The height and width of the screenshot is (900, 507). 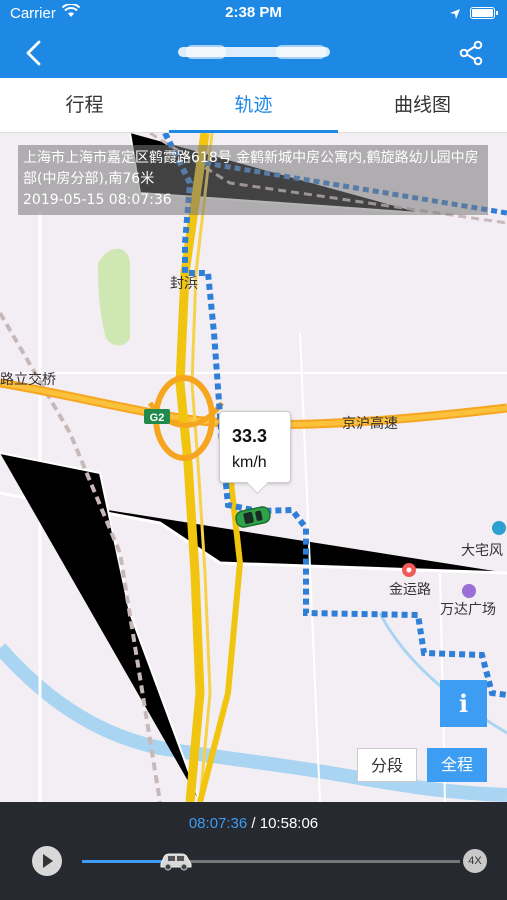 I want to click on clock: 2:38 PM, so click(x=253, y=12).